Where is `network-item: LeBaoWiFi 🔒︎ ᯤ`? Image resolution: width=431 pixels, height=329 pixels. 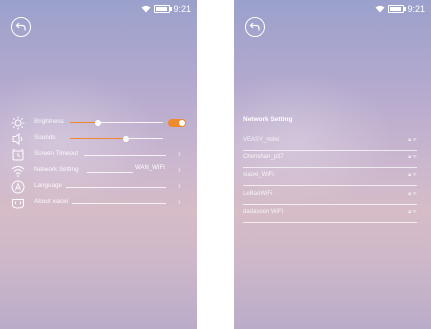 network-item: LeBaoWiFi 🔒︎ ᯤ is located at coordinates (330, 198).